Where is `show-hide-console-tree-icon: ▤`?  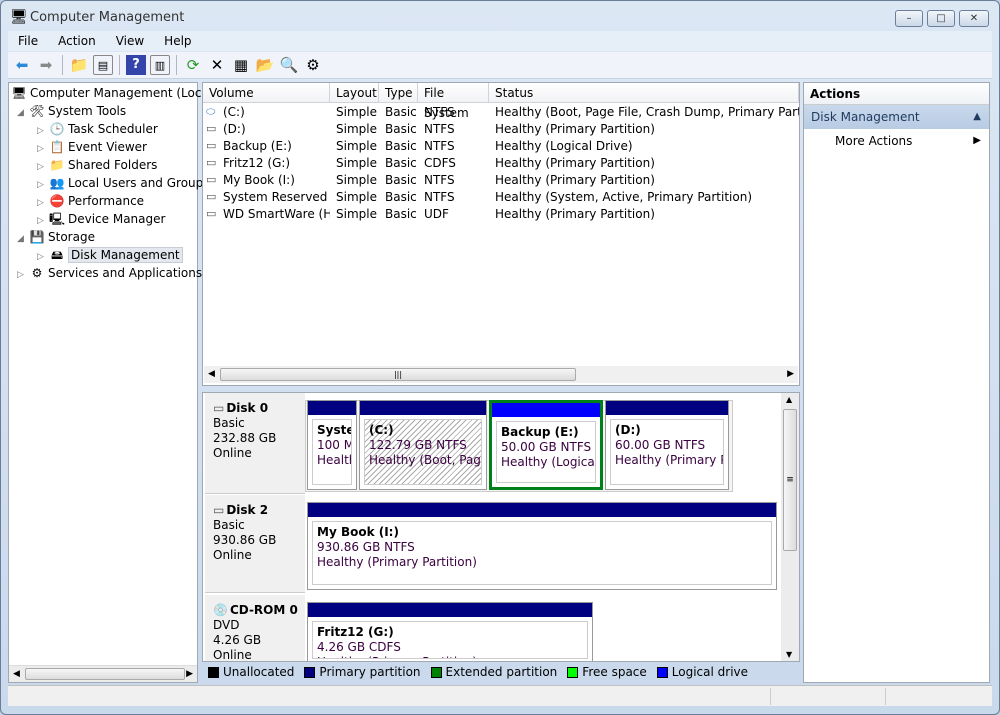 show-hide-console-tree-icon: ▤ is located at coordinates (103, 65).